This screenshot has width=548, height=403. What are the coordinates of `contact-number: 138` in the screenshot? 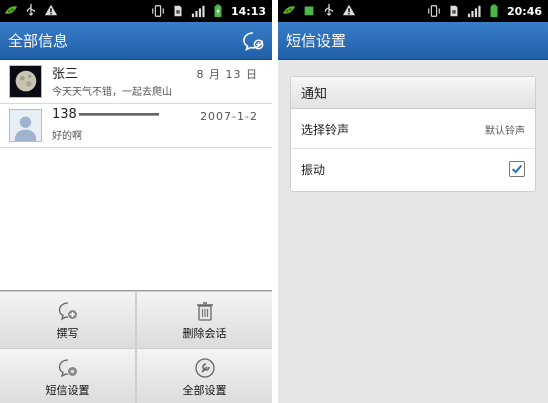 It's located at (105, 114).